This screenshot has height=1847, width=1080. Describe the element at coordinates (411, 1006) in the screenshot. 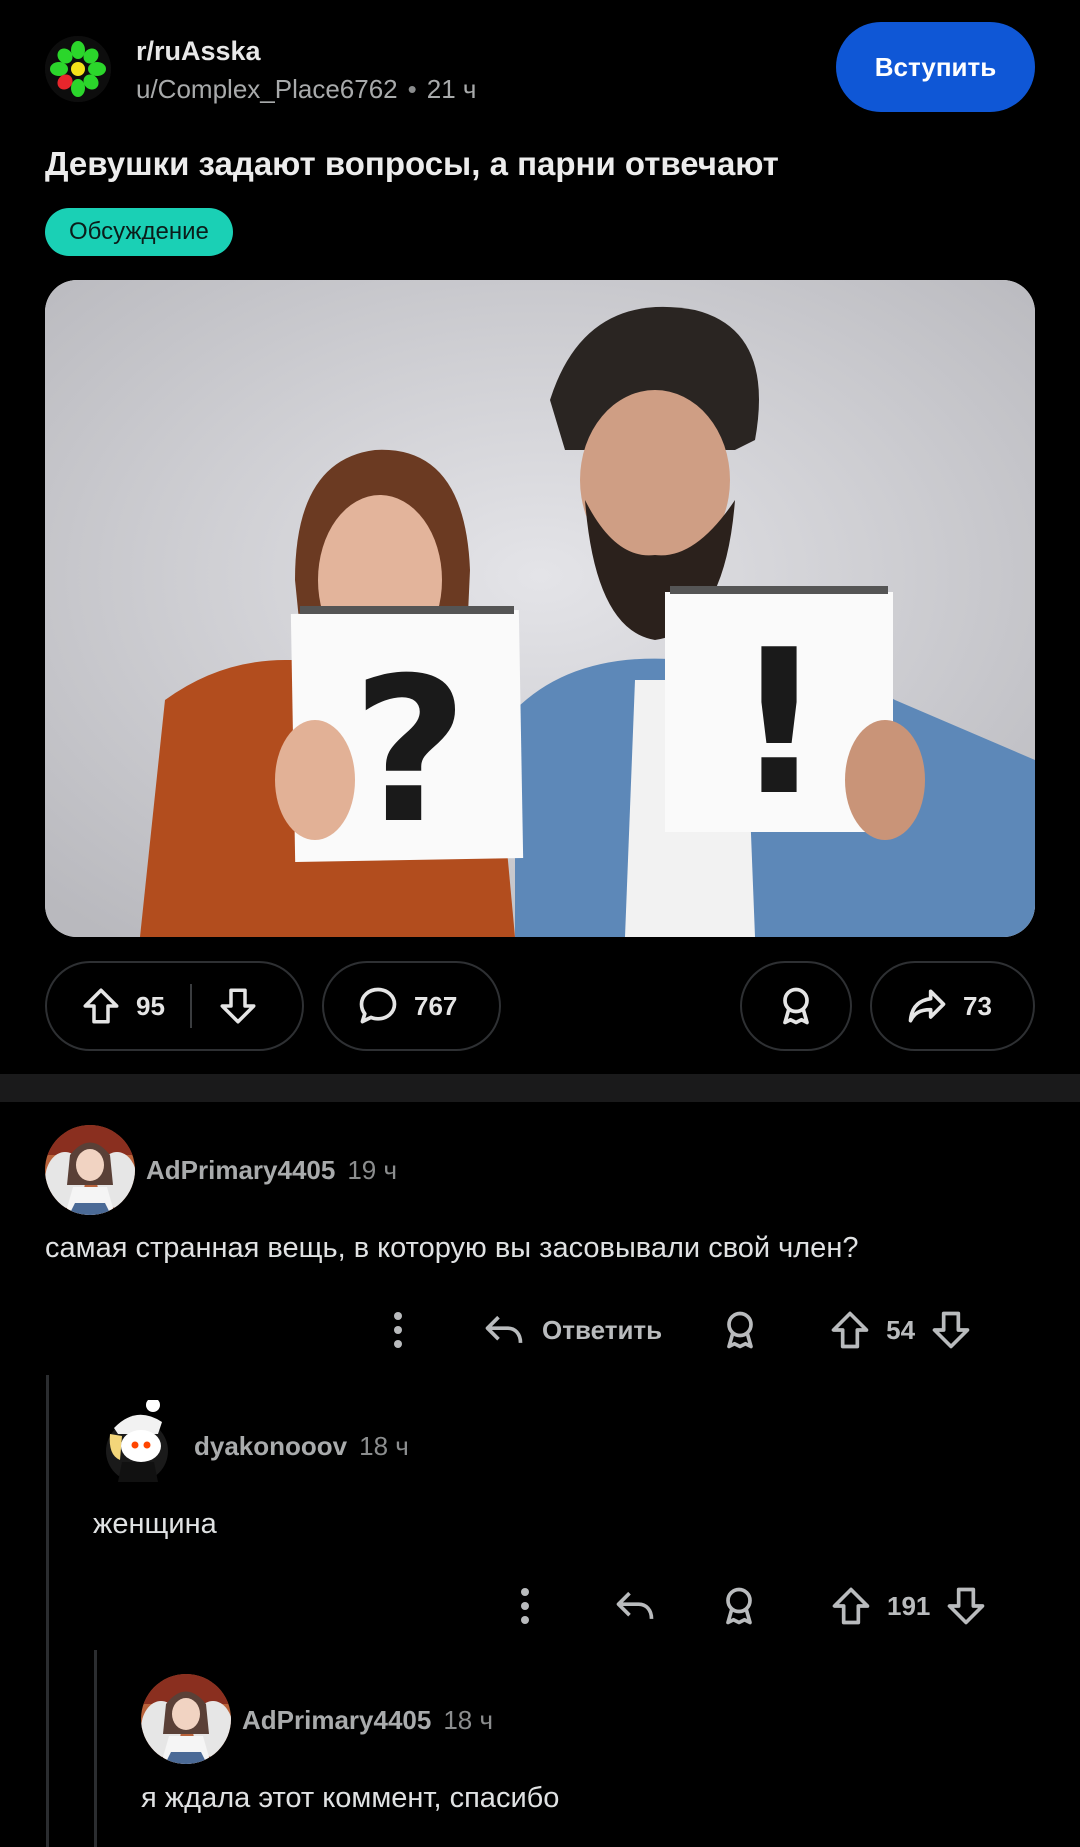

I see `comments-button: 767` at that location.